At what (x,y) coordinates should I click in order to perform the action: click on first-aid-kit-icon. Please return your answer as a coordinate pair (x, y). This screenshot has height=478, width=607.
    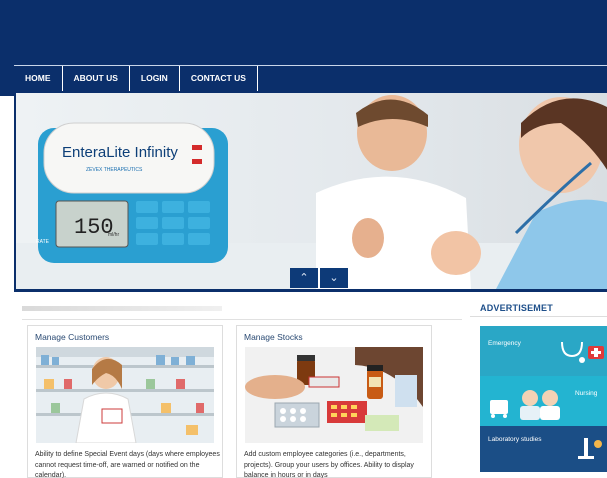
    Looking at the image, I should click on (596, 352).